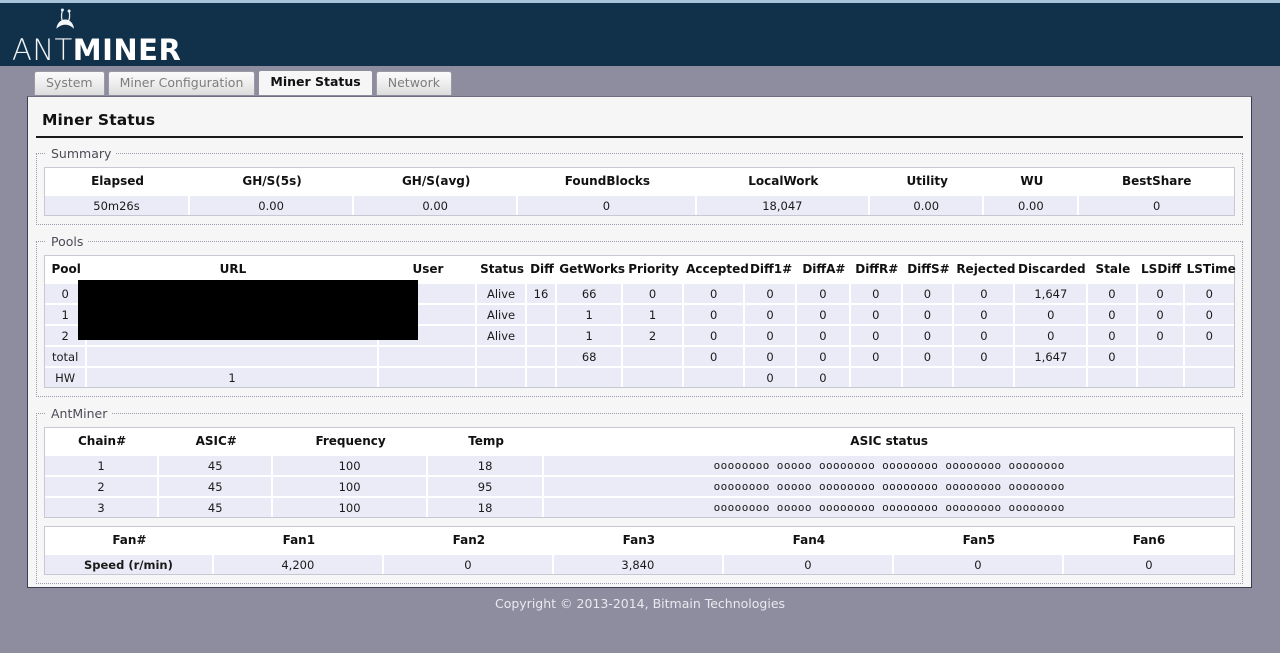  What do you see at coordinates (350, 442) in the screenshot?
I see `antminer-header-frequency: Frequency` at bounding box center [350, 442].